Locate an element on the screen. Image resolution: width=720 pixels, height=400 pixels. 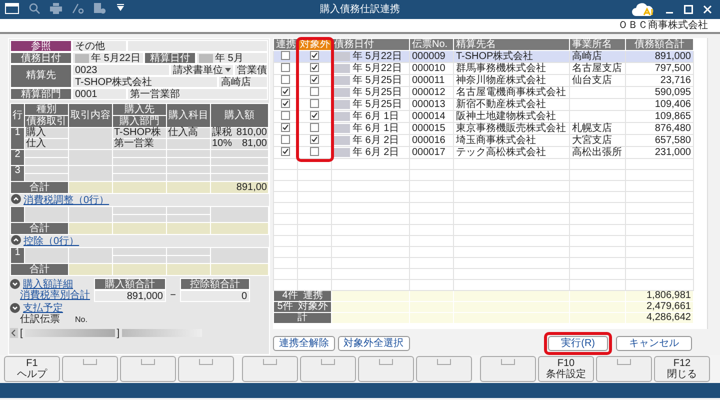
column-header: 精算先名 is located at coordinates (512, 44).